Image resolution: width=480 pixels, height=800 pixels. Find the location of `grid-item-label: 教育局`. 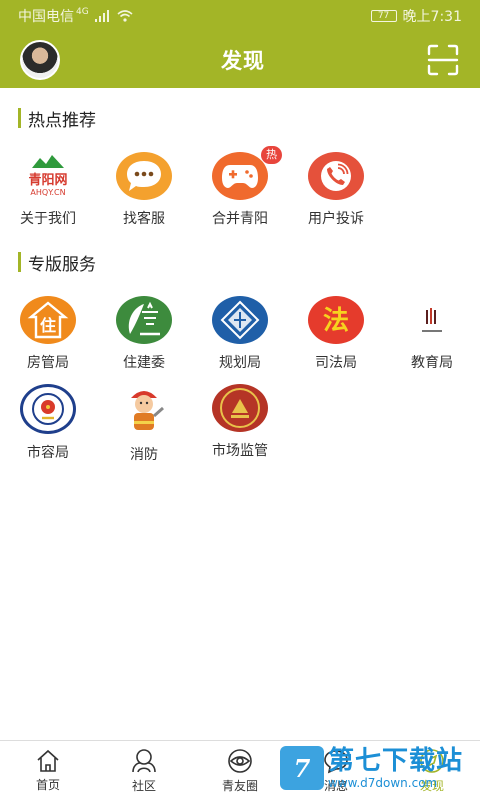

grid-item-label: 教育局 is located at coordinates (432, 363).